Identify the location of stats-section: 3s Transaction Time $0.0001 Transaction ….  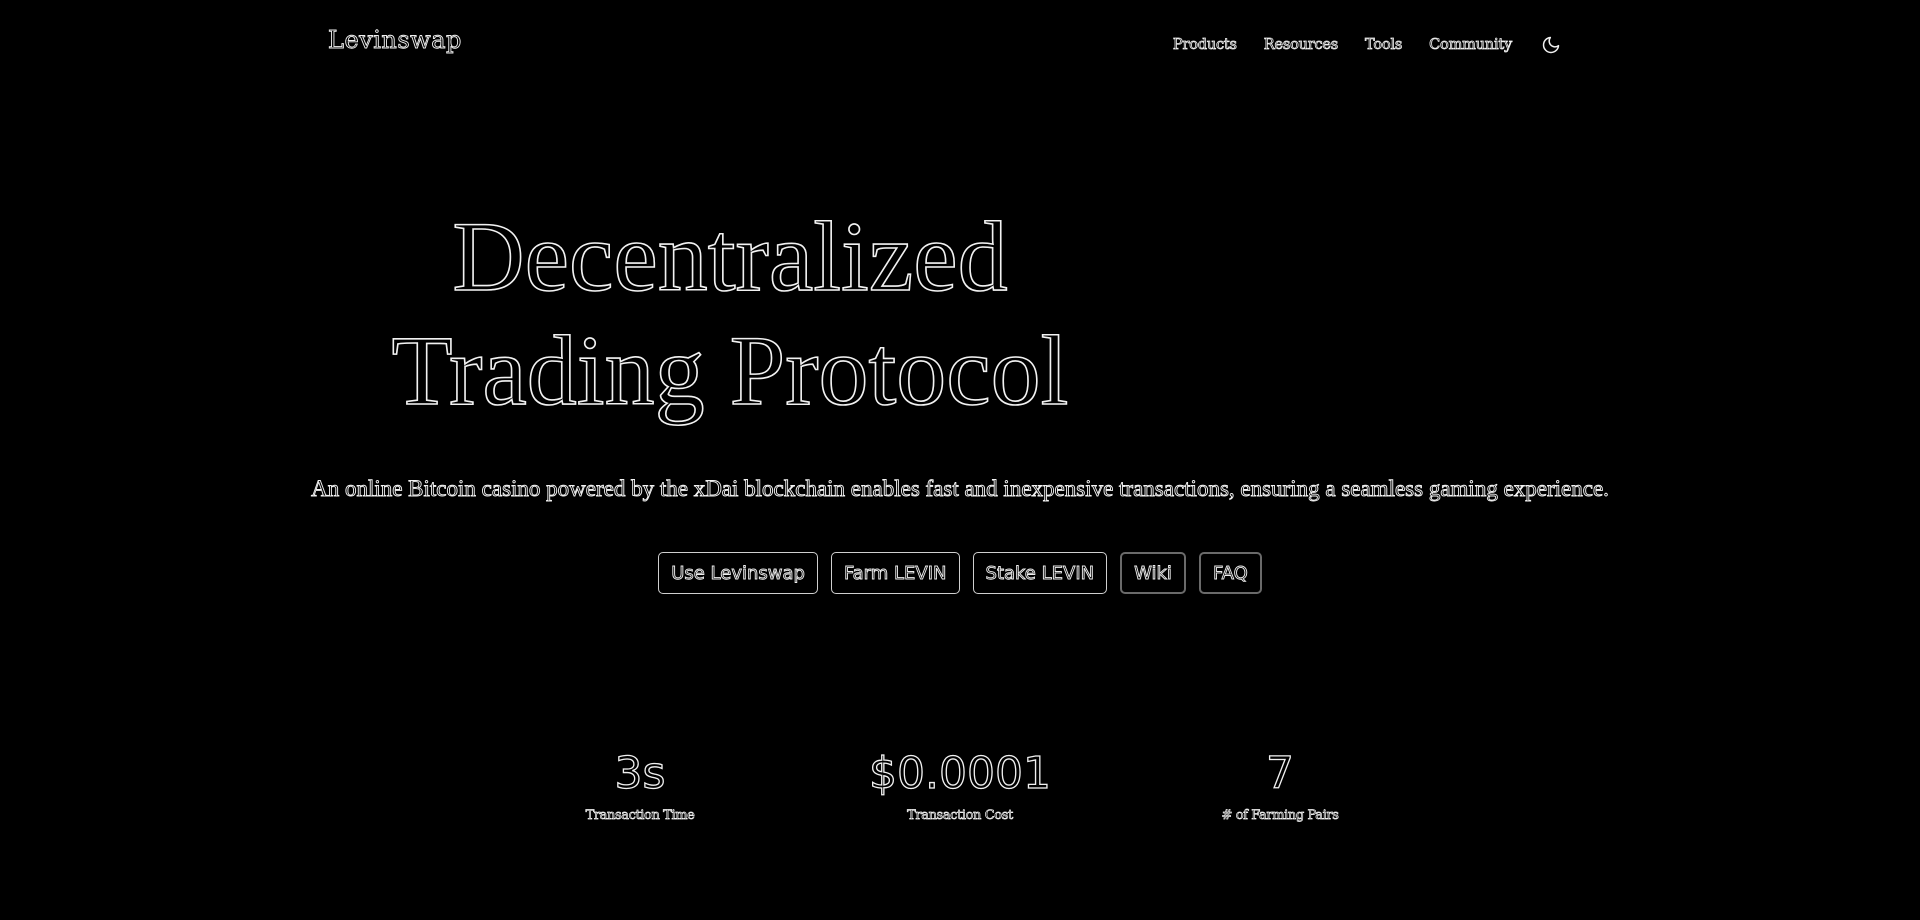
(960, 807).